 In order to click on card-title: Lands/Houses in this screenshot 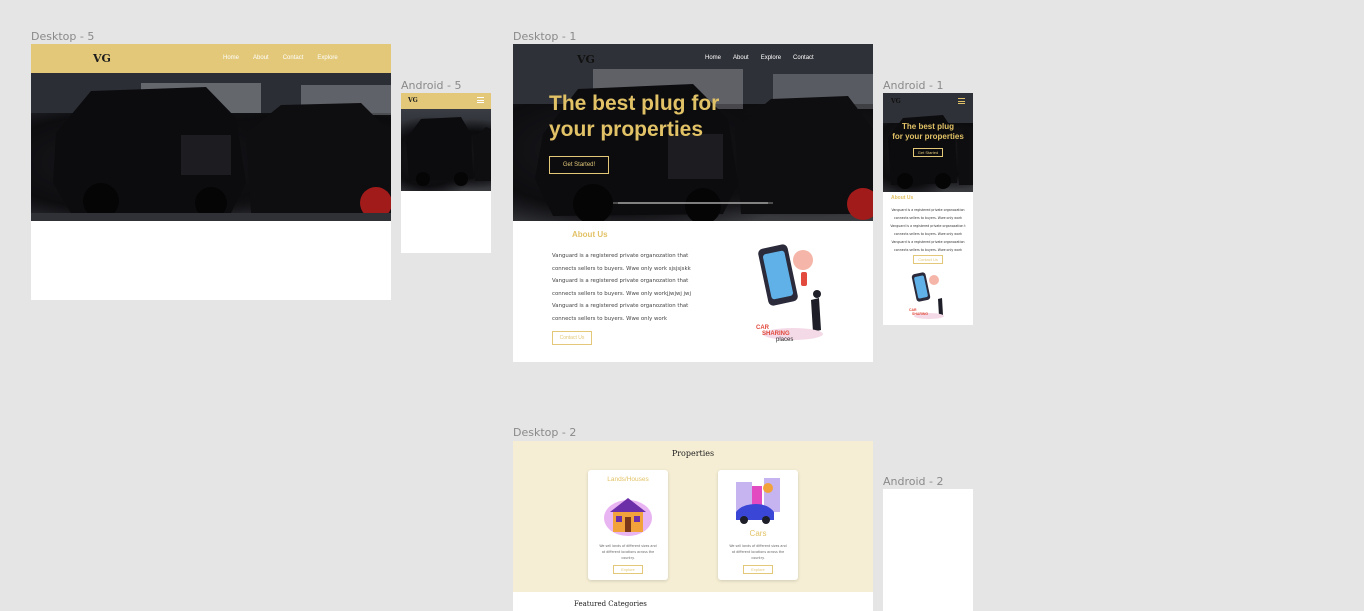, I will do `click(628, 479)`.